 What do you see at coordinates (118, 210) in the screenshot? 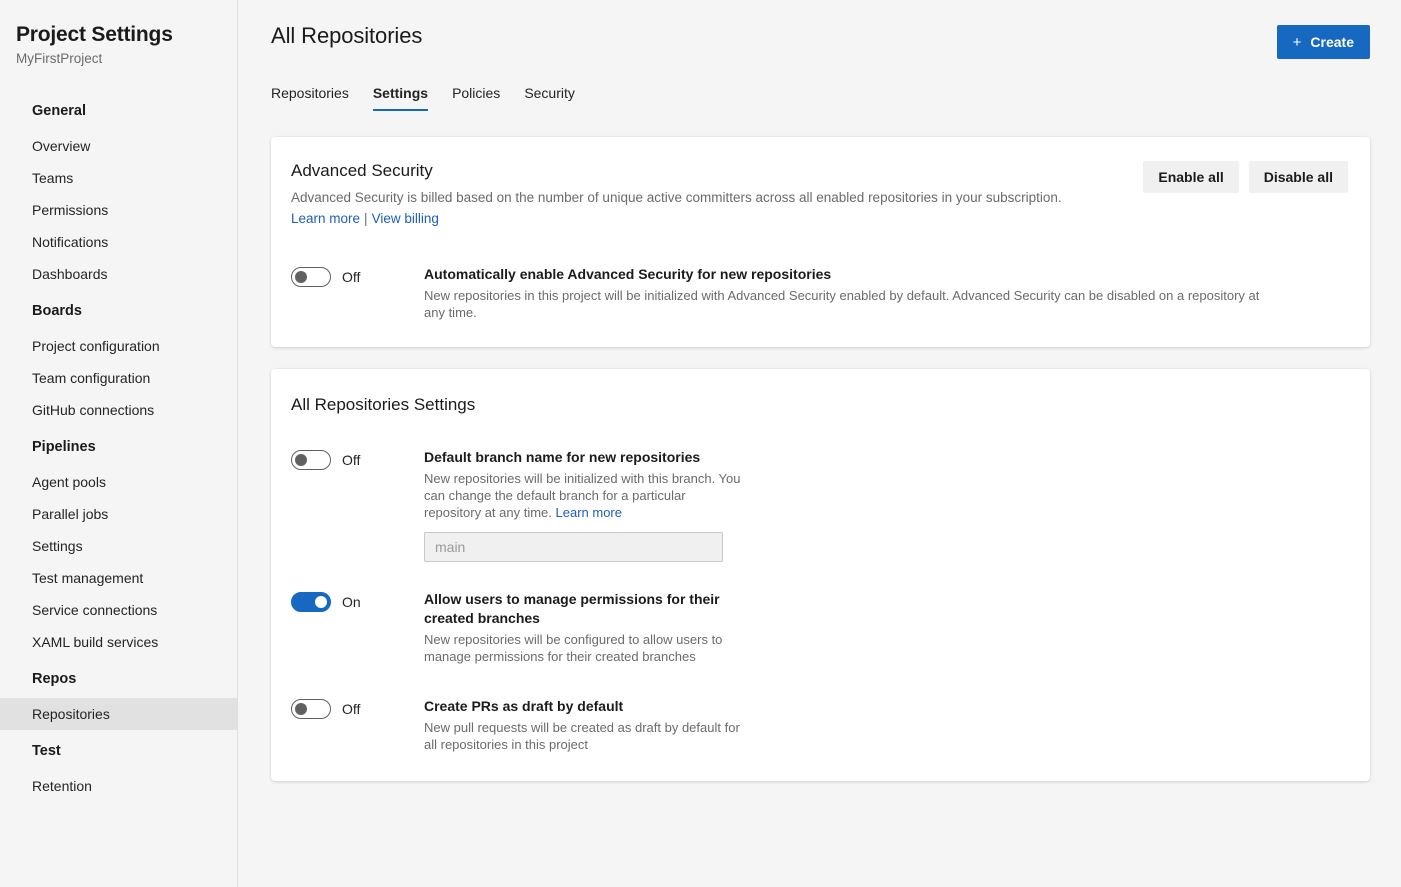
I see `sidebar-item-permissions: Permissions` at bounding box center [118, 210].